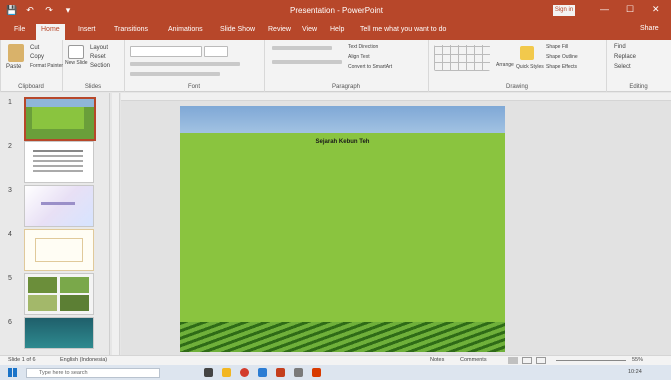 The width and height of the screenshot is (671, 380). I want to click on shape-fill-button: Shape Fill, so click(557, 47).